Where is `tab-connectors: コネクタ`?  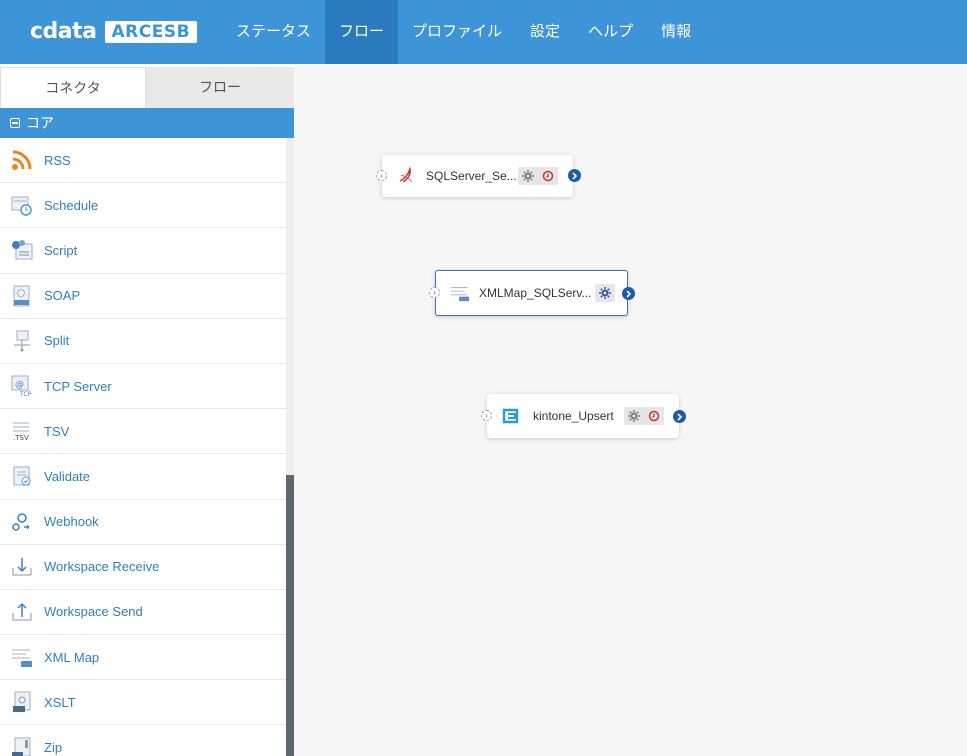
tab-connectors: コネクタ is located at coordinates (73, 87).